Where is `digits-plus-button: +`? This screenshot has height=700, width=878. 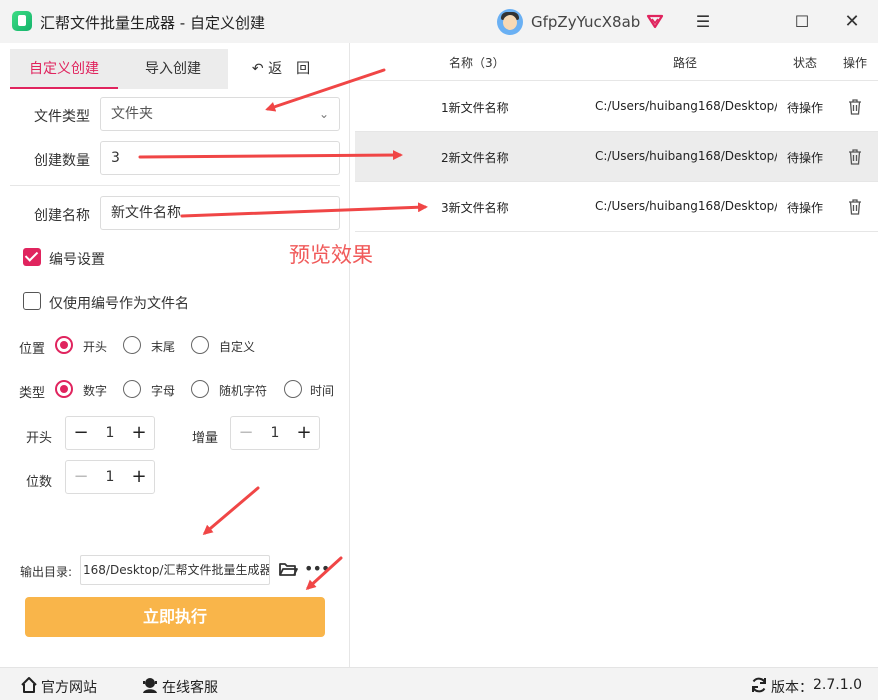
digits-plus-button: + is located at coordinates (139, 477).